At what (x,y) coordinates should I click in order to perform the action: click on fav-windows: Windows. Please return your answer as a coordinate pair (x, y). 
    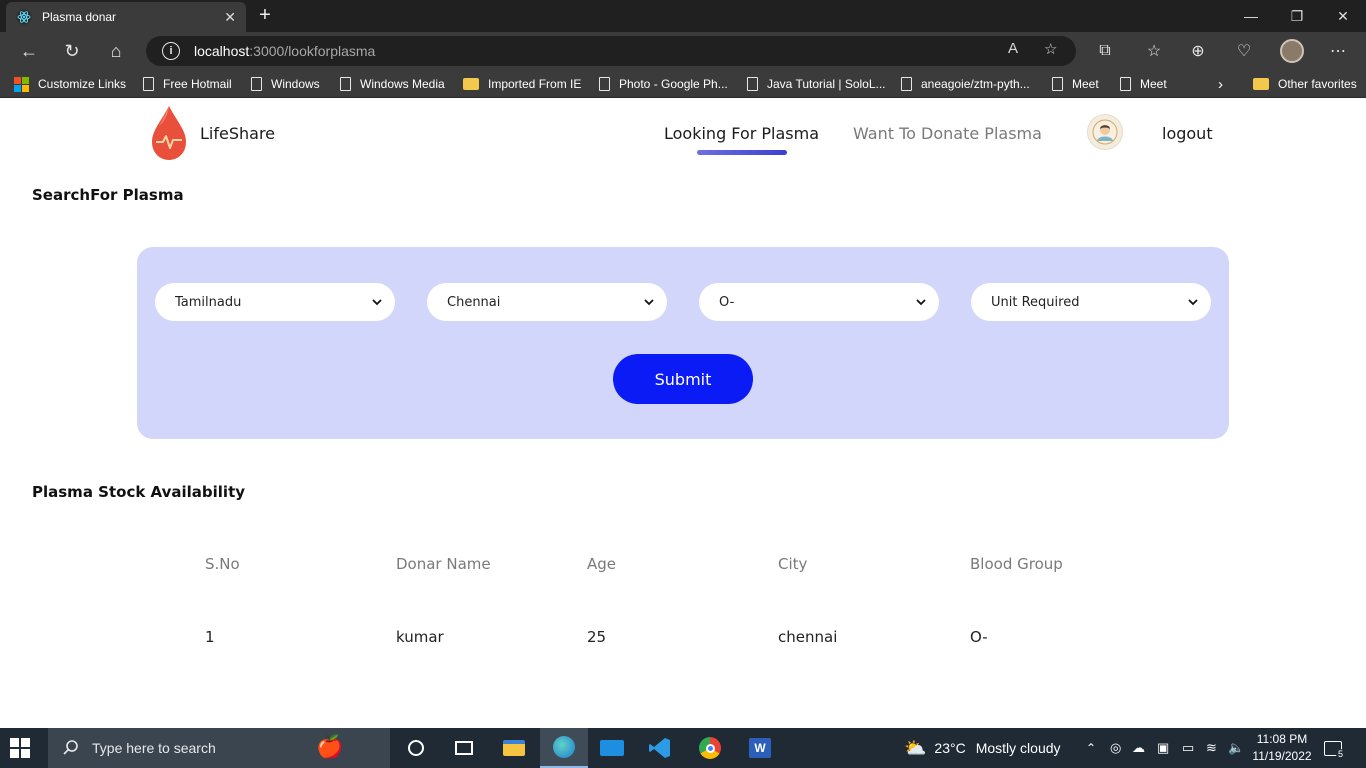
    Looking at the image, I should click on (285, 84).